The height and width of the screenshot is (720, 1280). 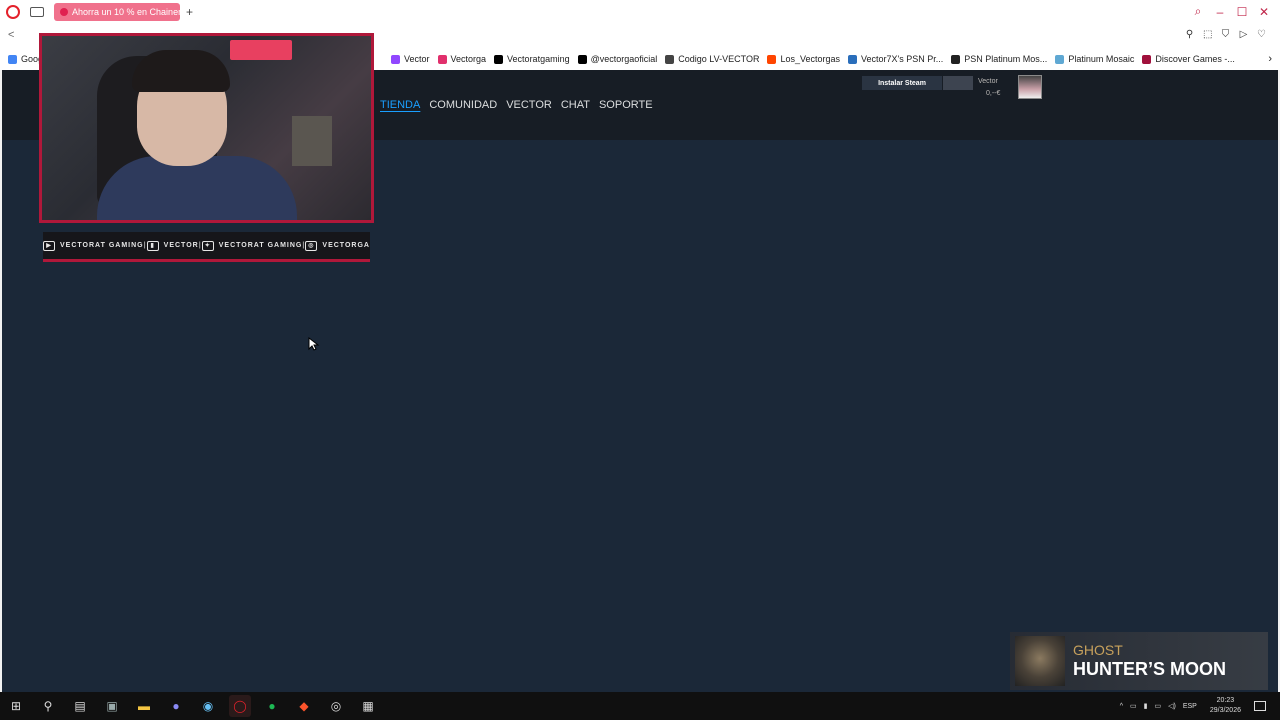 What do you see at coordinates (1040, 661) in the screenshot?
I see `album-art` at bounding box center [1040, 661].